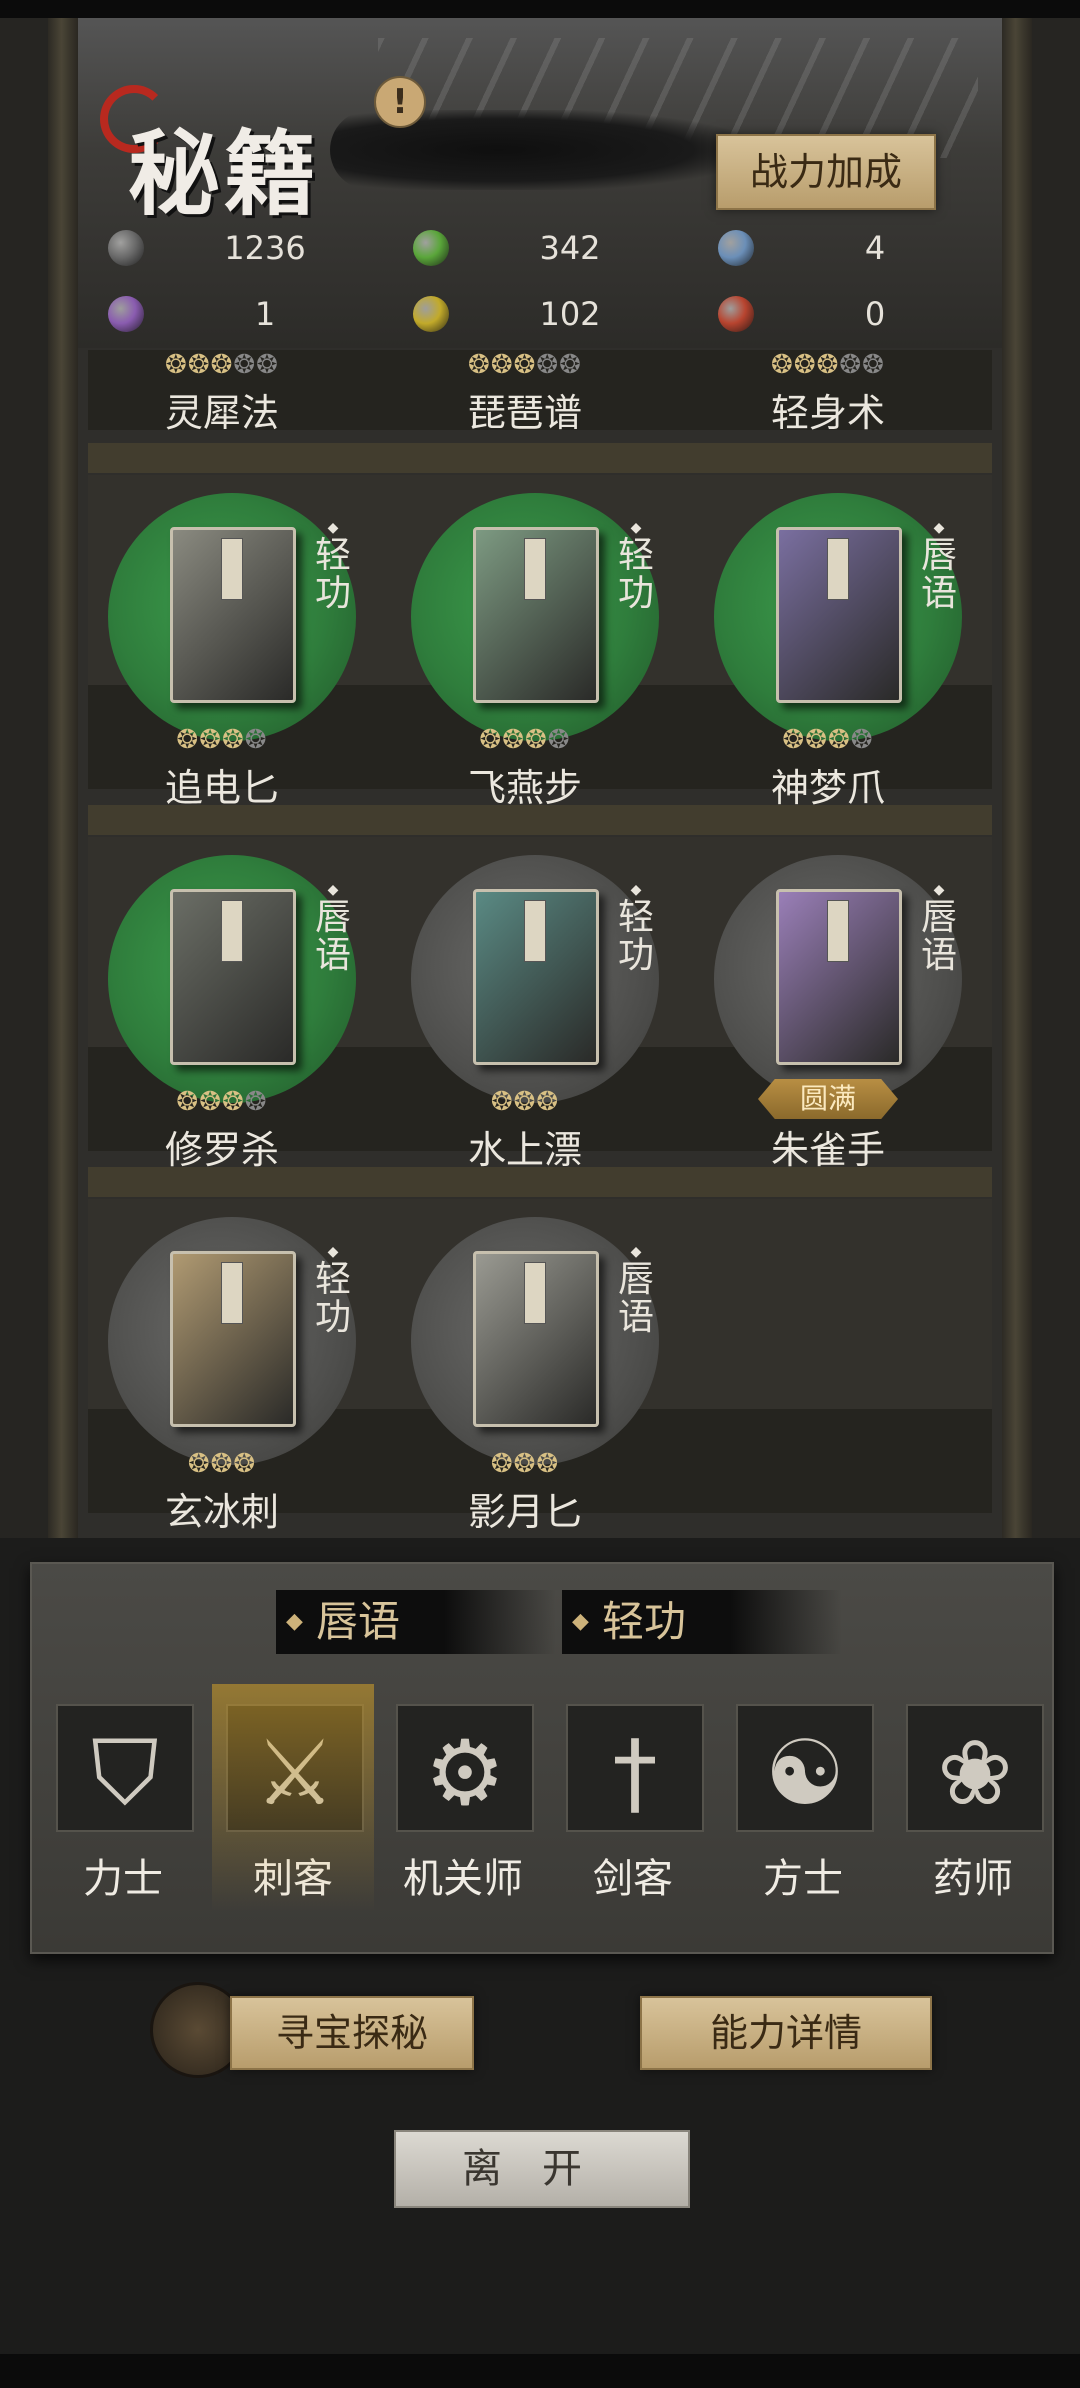 The image size is (1080, 2388). What do you see at coordinates (541, 267) in the screenshot?
I see `book-card-partial: ❂❂❂❂❂ 琵琶谱` at bounding box center [541, 267].